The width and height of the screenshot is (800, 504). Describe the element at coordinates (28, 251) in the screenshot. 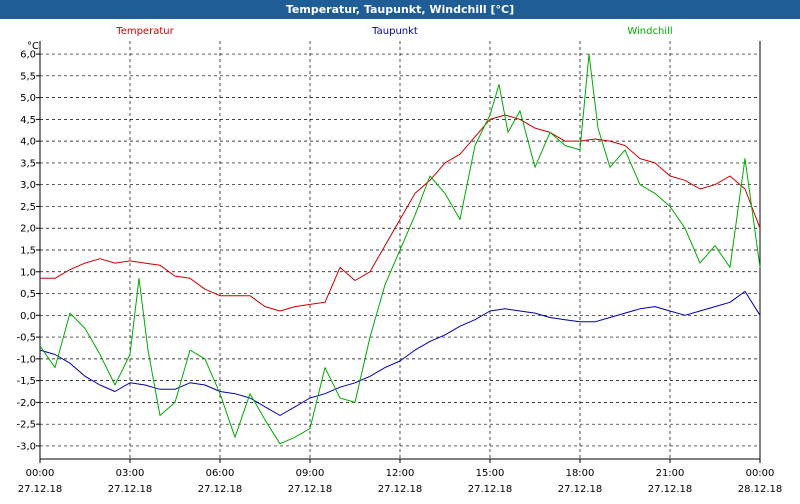

I see `y-tick-label: 1,5` at that location.